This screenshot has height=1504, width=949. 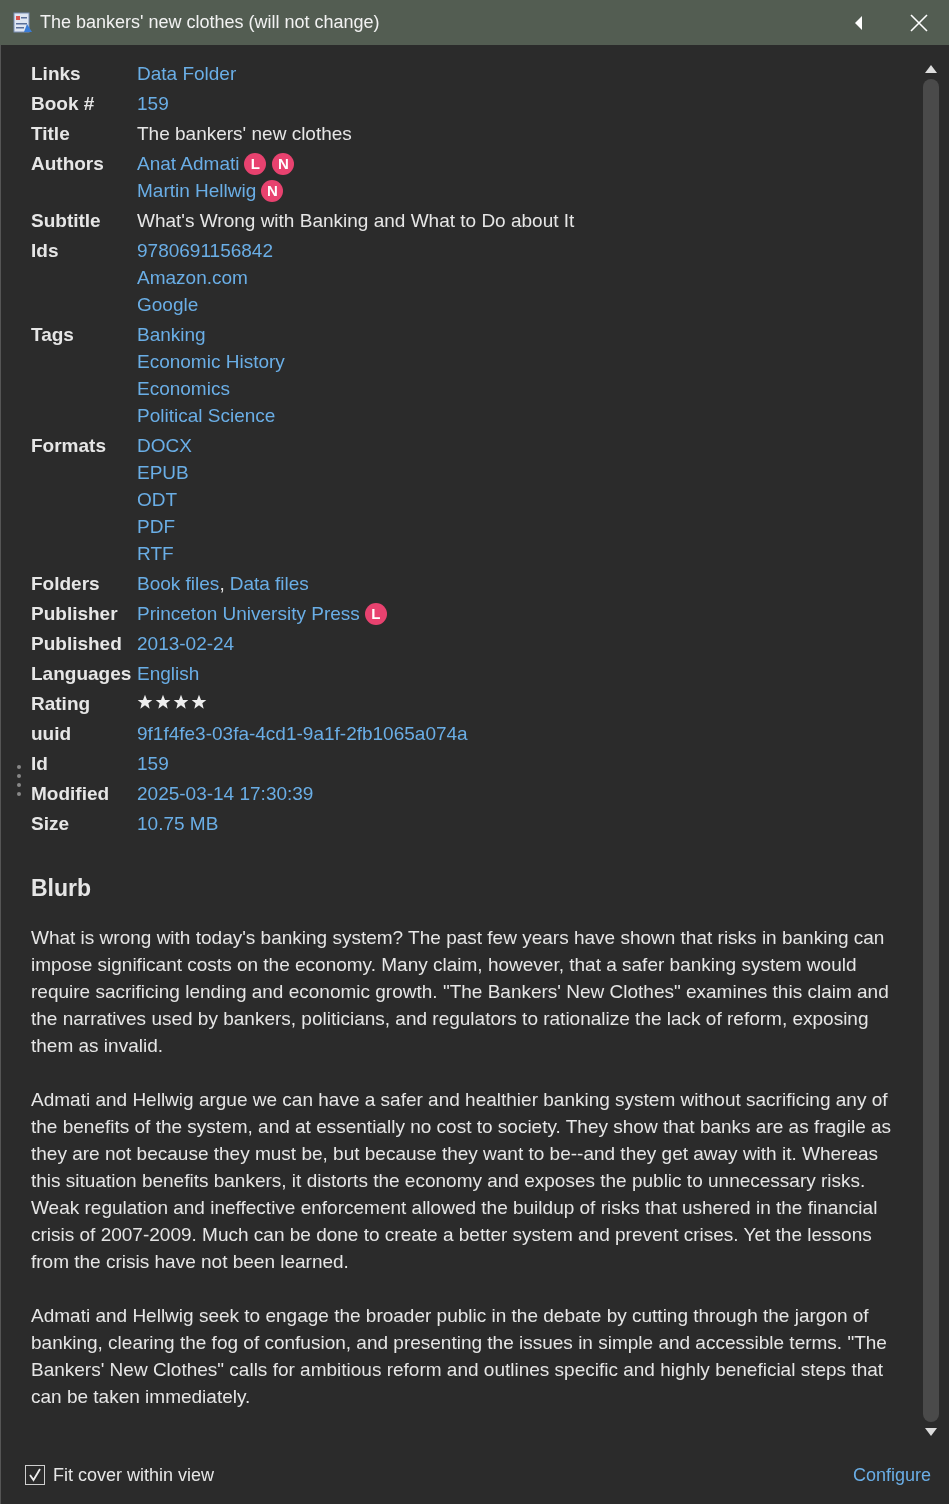 What do you see at coordinates (269, 583) in the screenshot?
I see `metadata-link: Data files` at bounding box center [269, 583].